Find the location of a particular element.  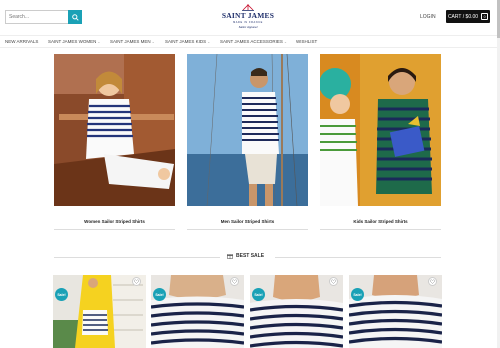

nav-women: SAINT JAMES WOMEN⌄ is located at coordinates (74, 41).